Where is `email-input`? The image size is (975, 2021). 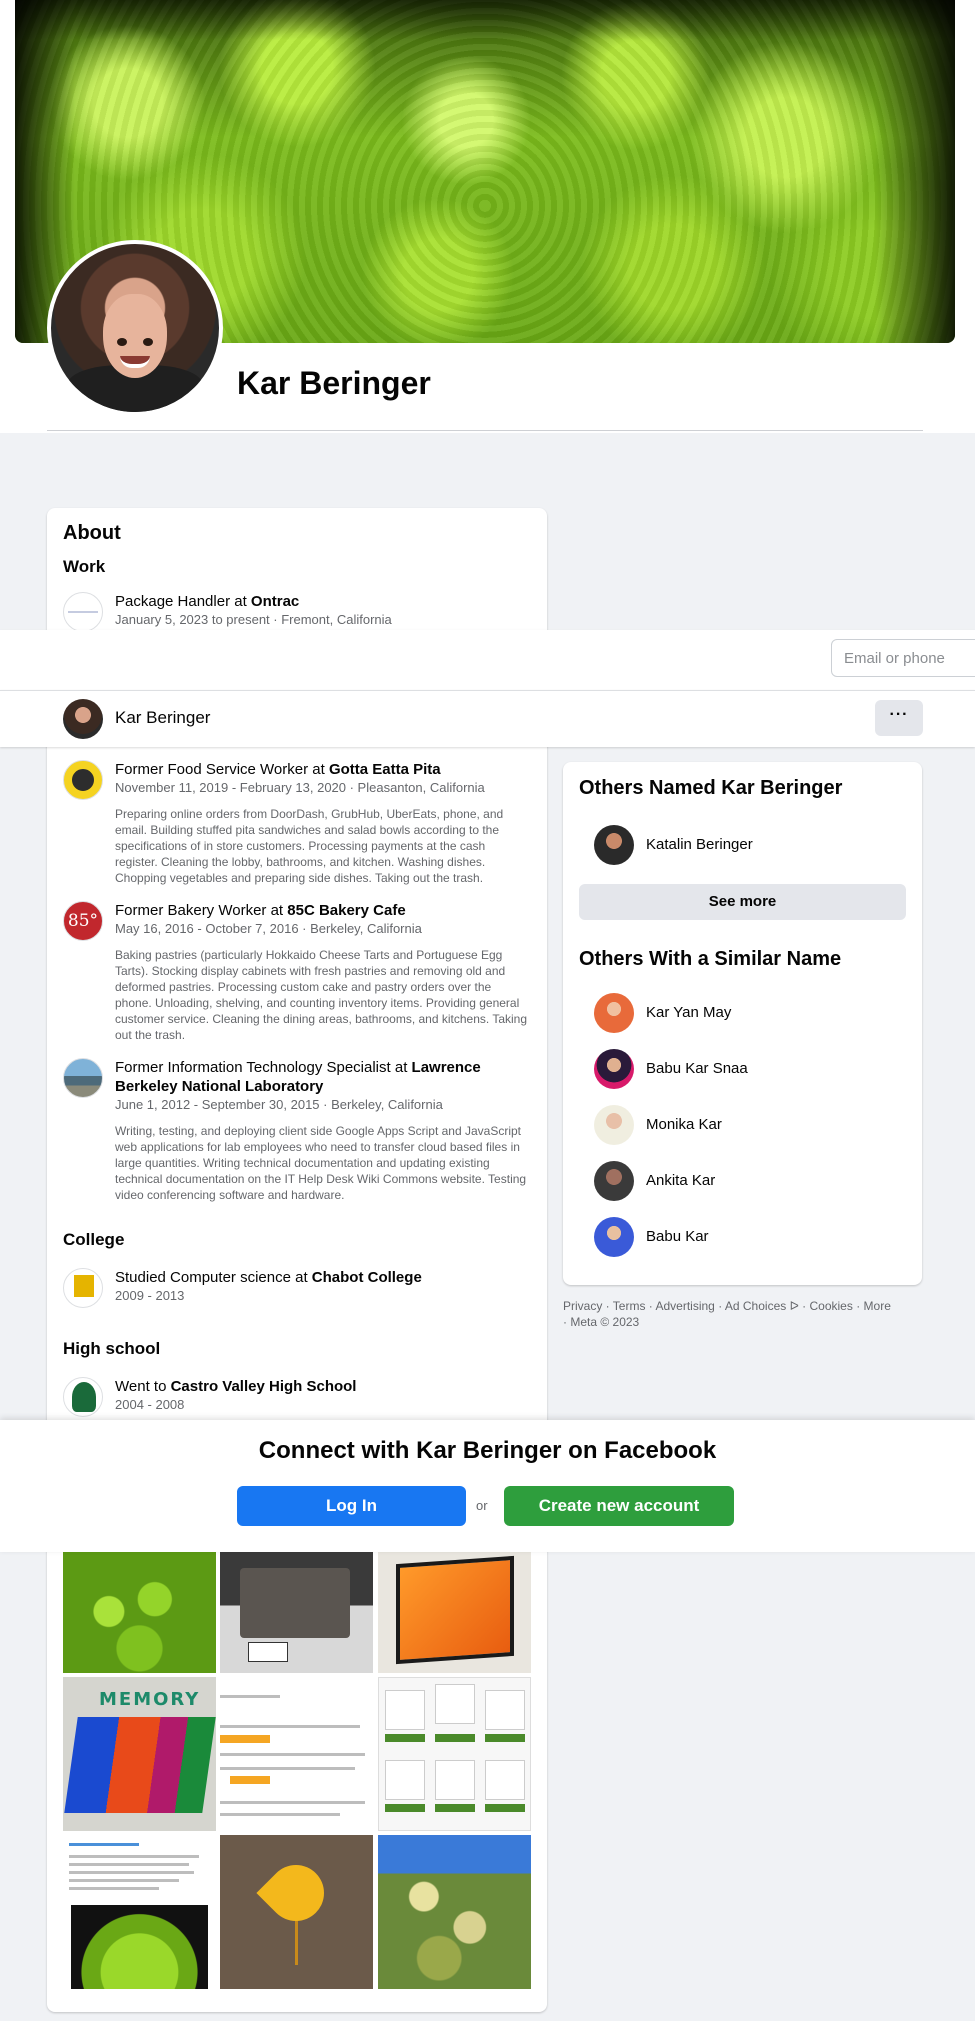 email-input is located at coordinates (903, 658).